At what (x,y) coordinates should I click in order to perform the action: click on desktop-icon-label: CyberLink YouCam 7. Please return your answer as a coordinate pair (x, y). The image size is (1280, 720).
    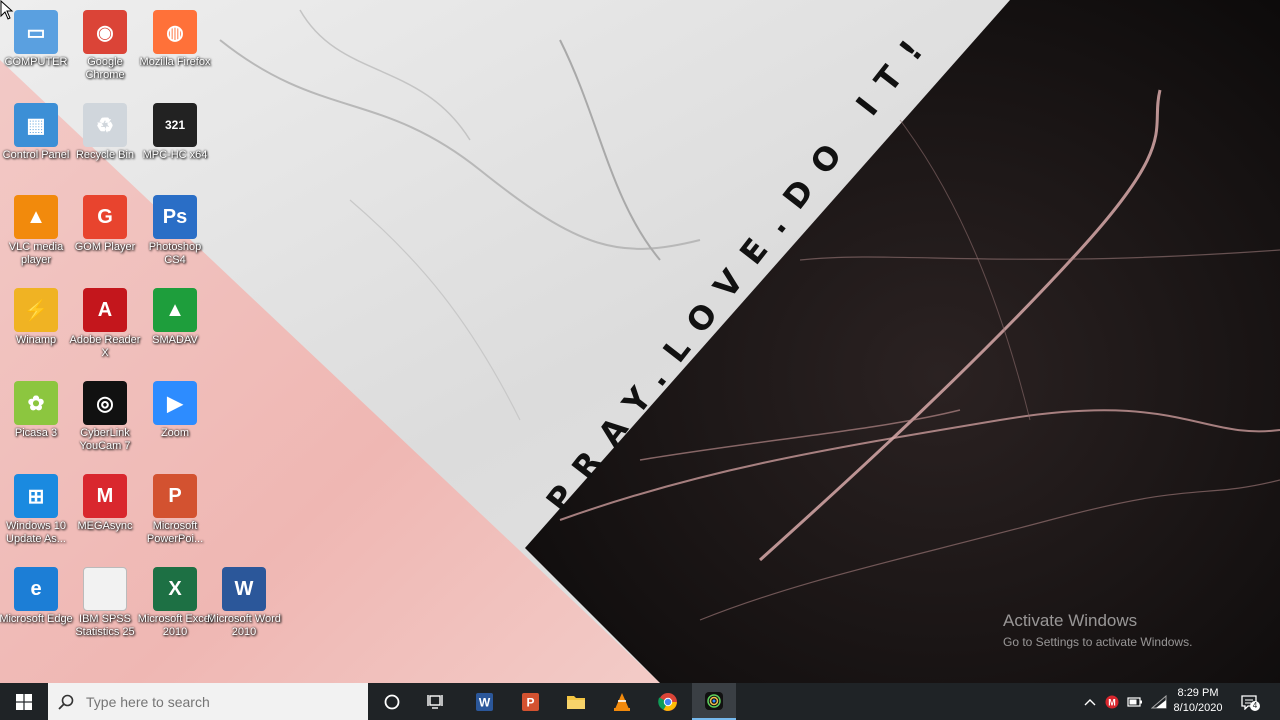
    Looking at the image, I should click on (105, 439).